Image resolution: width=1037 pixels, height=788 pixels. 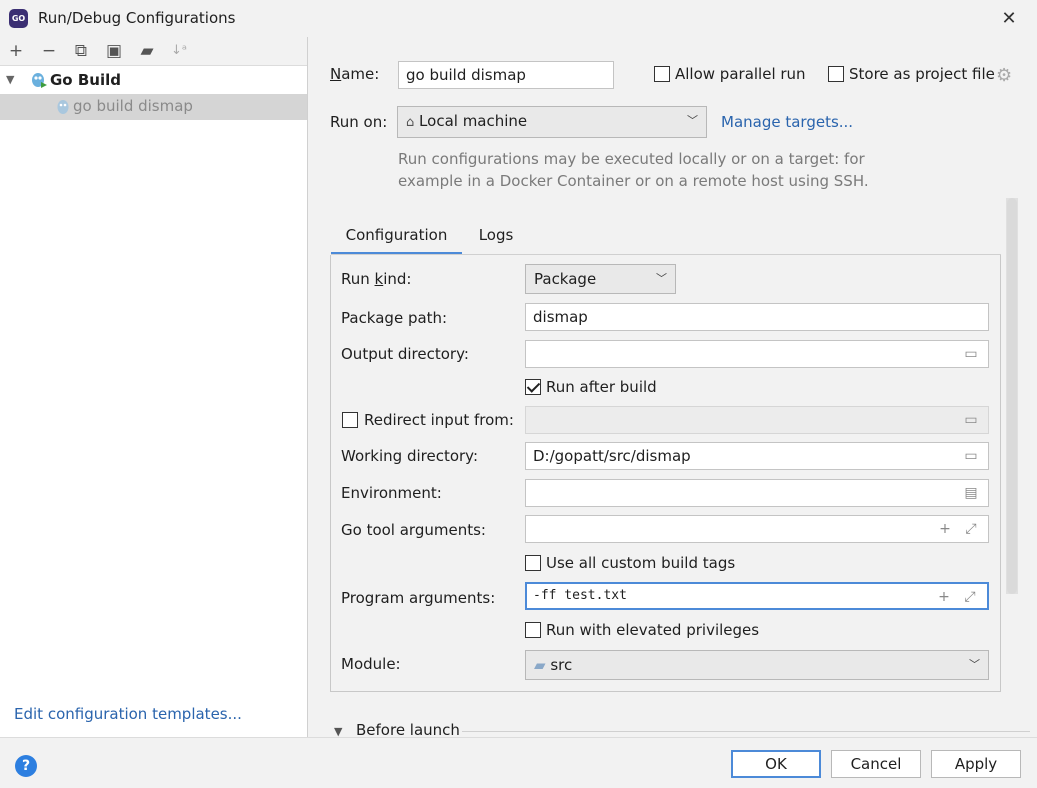 What do you see at coordinates (552, 122) in the screenshot?
I see `run-on-dropdown: ⌂ Local machine ﹀` at bounding box center [552, 122].